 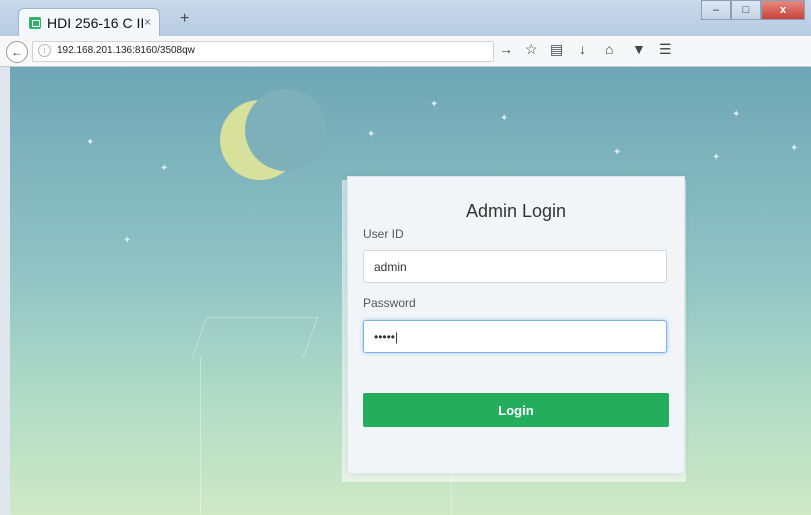 What do you see at coordinates (783, 10) in the screenshot?
I see `close-window-button: x` at bounding box center [783, 10].